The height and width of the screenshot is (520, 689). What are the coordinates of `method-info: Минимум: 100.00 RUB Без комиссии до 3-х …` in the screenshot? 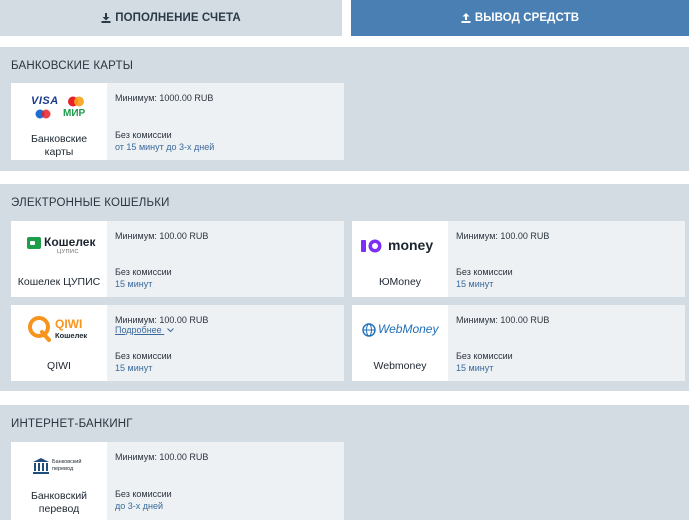 It's located at (225, 481).